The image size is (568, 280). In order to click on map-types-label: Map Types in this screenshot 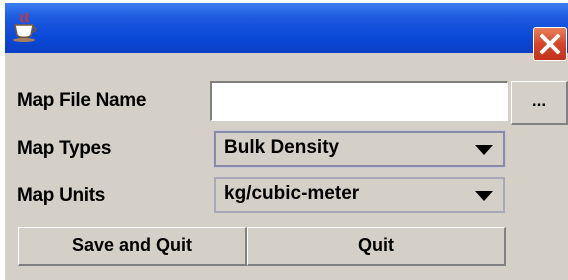, I will do `click(64, 148)`.